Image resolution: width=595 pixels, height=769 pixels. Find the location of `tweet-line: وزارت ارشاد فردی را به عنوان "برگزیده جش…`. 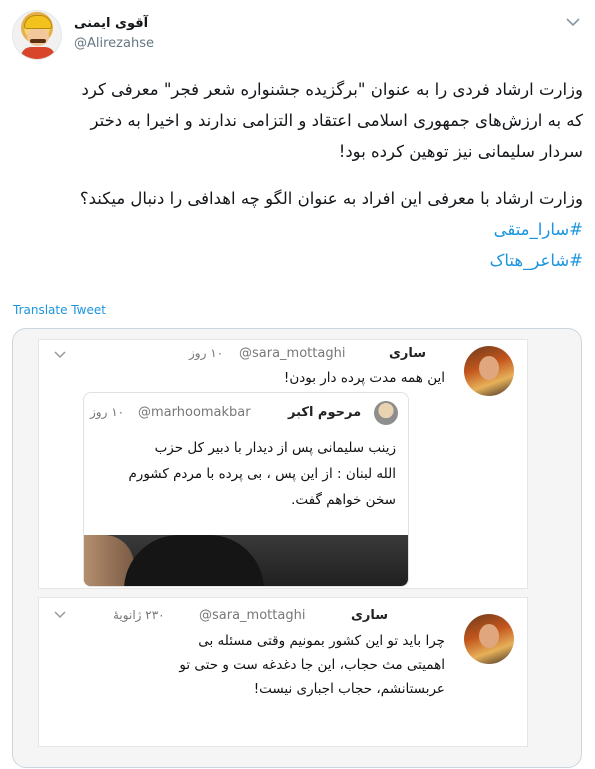

tweet-line: وزارت ارشاد فردی را به عنوان "برگزیده جش… is located at coordinates (332, 89).